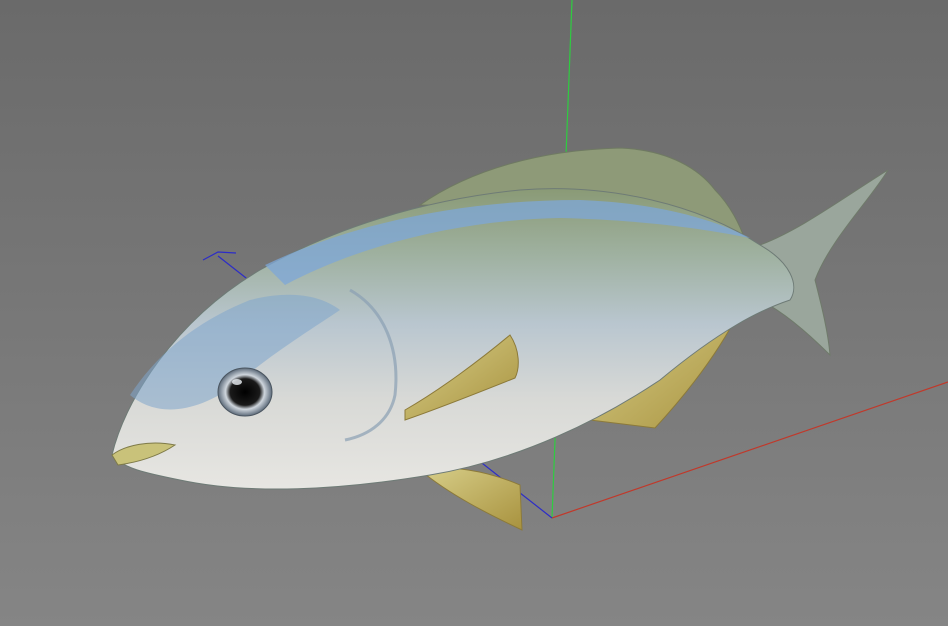 The height and width of the screenshot is (626, 948). I want to click on fish-eye-highlight, so click(237, 382).